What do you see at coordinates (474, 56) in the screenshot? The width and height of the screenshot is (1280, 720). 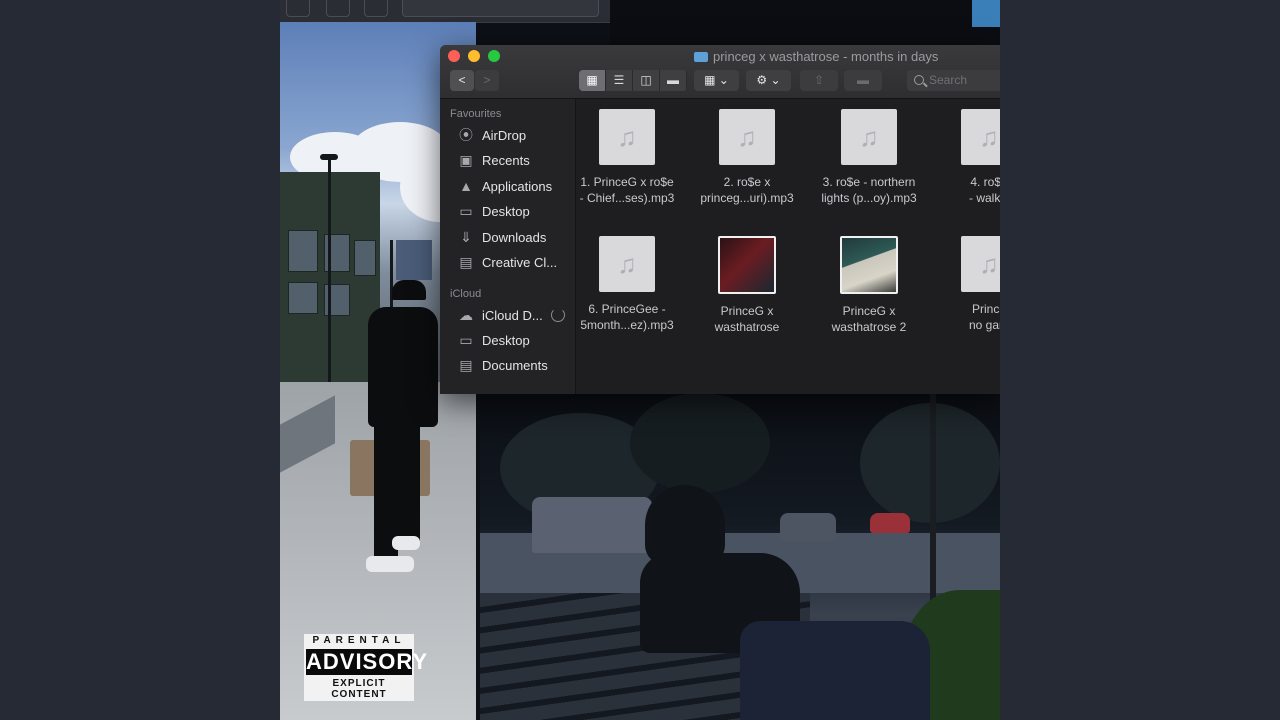 I see `minimize-button` at bounding box center [474, 56].